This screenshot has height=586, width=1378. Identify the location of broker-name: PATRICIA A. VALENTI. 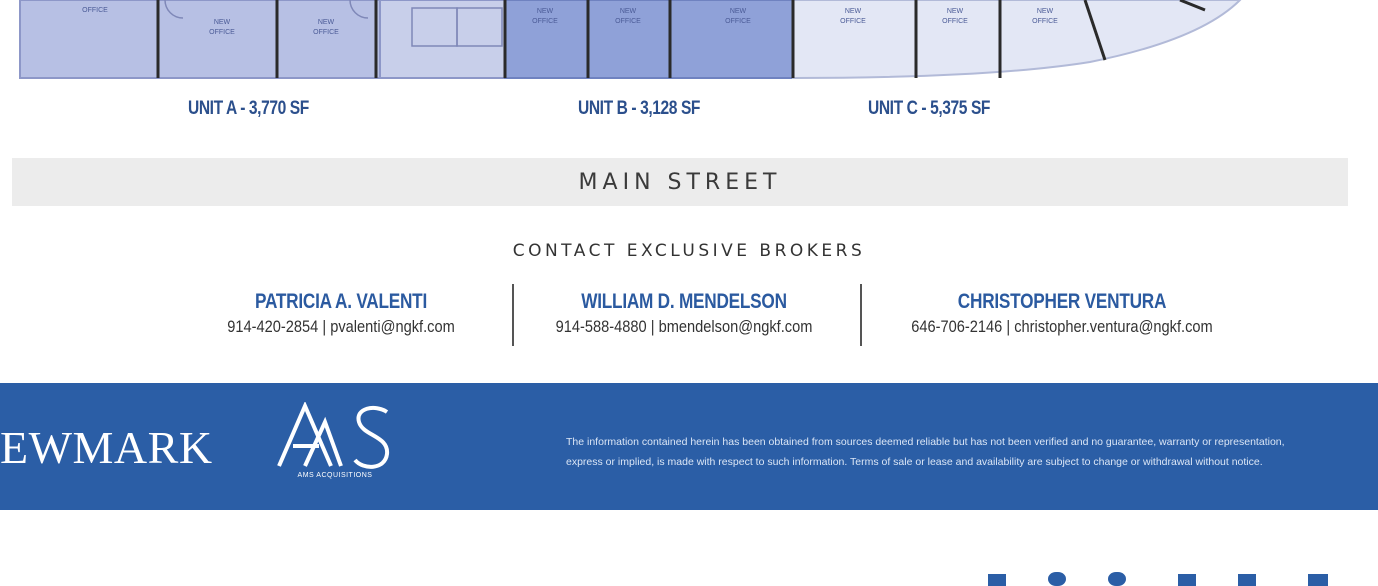
(341, 301).